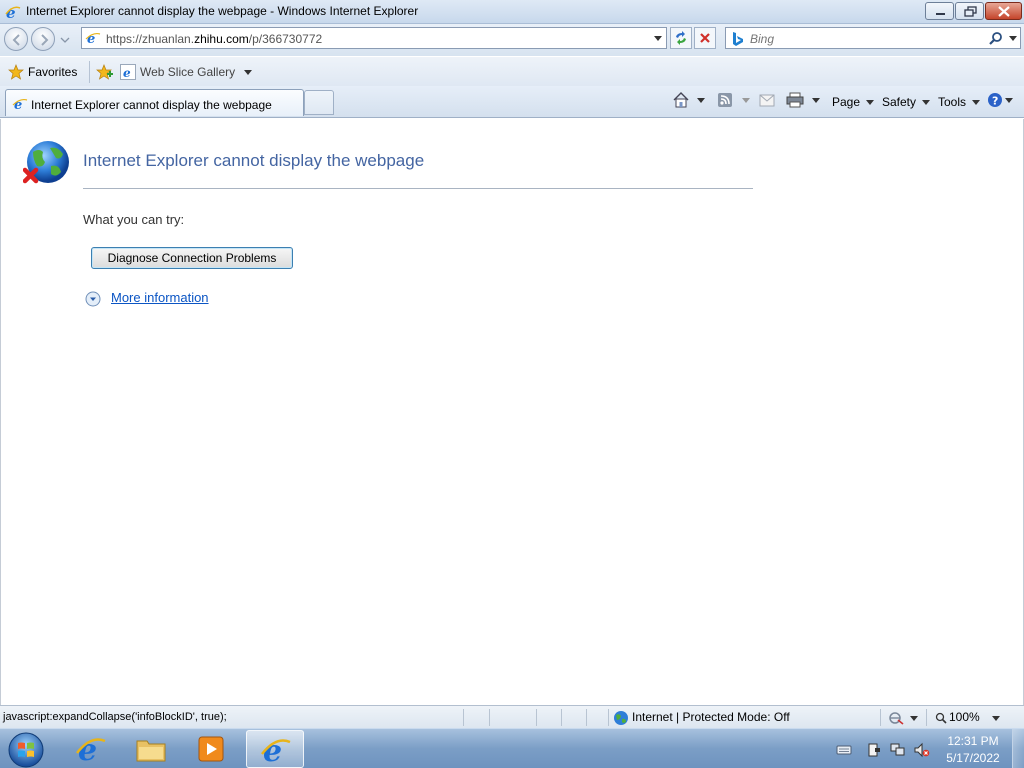 The image size is (1024, 768). What do you see at coordinates (973, 750) in the screenshot?
I see `clock: 12:31 PM 5/17/2022` at bounding box center [973, 750].